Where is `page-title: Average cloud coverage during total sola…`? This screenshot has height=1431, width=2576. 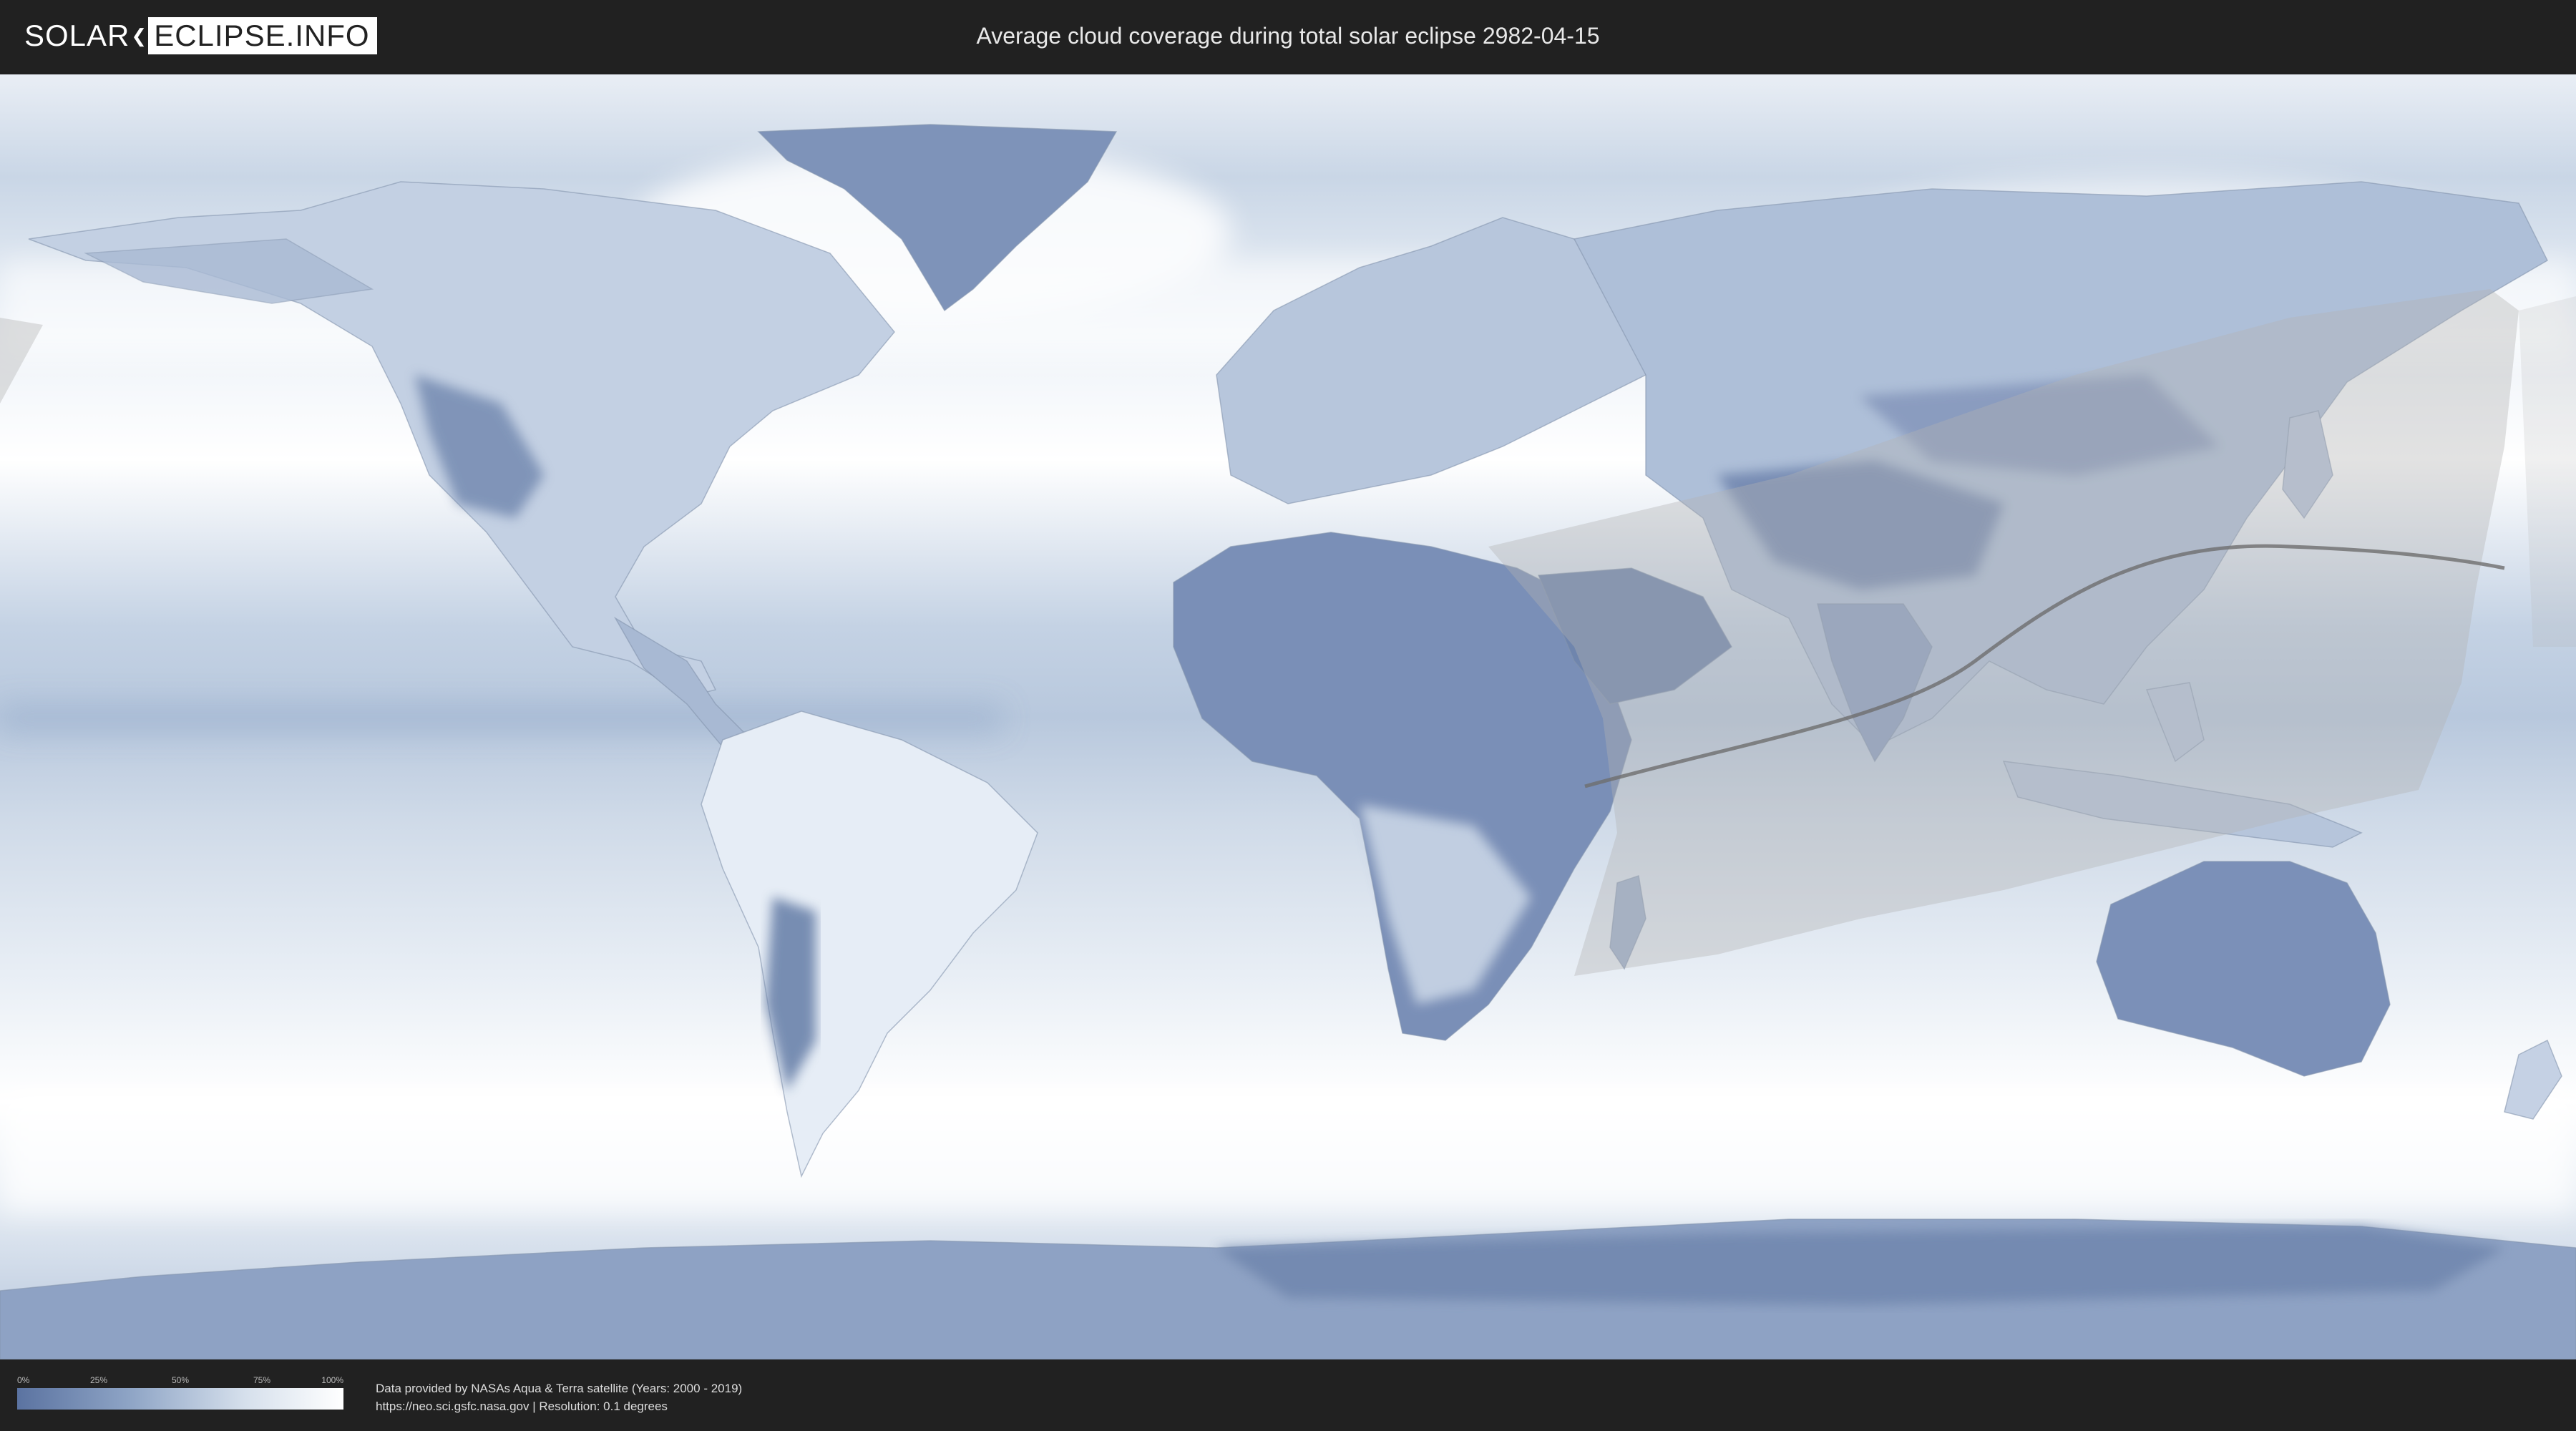
page-title: Average cloud coverage during total sola… is located at coordinates (1288, 36).